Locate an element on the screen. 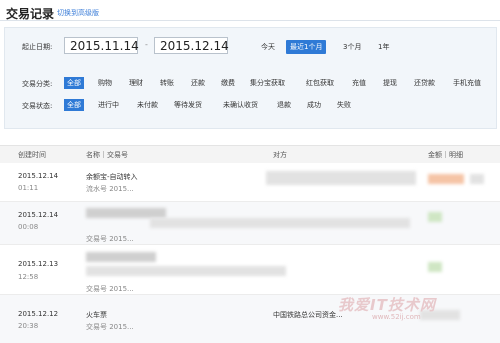  watermark-text: 我爱IT技术网 is located at coordinates (387, 305).